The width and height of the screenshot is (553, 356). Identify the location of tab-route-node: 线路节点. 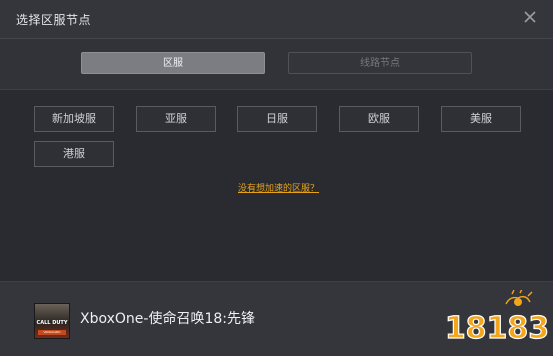
(380, 63).